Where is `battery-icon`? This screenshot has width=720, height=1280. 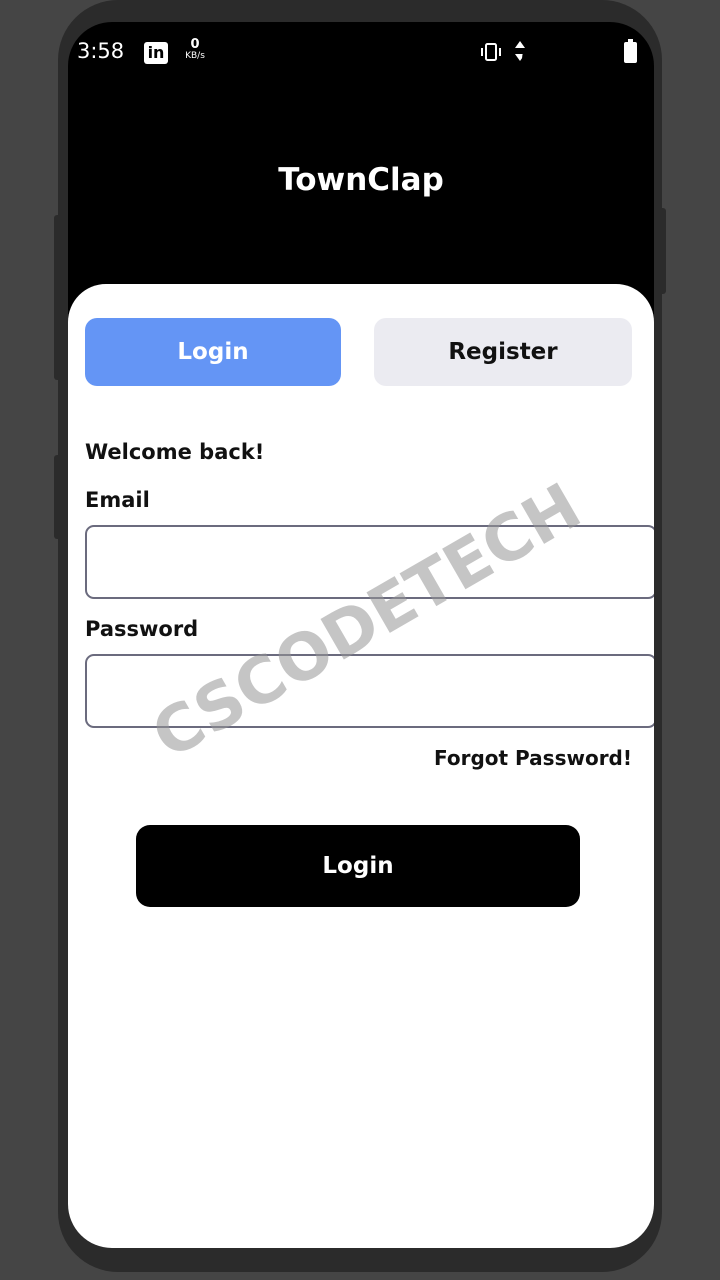
battery-icon is located at coordinates (630, 51).